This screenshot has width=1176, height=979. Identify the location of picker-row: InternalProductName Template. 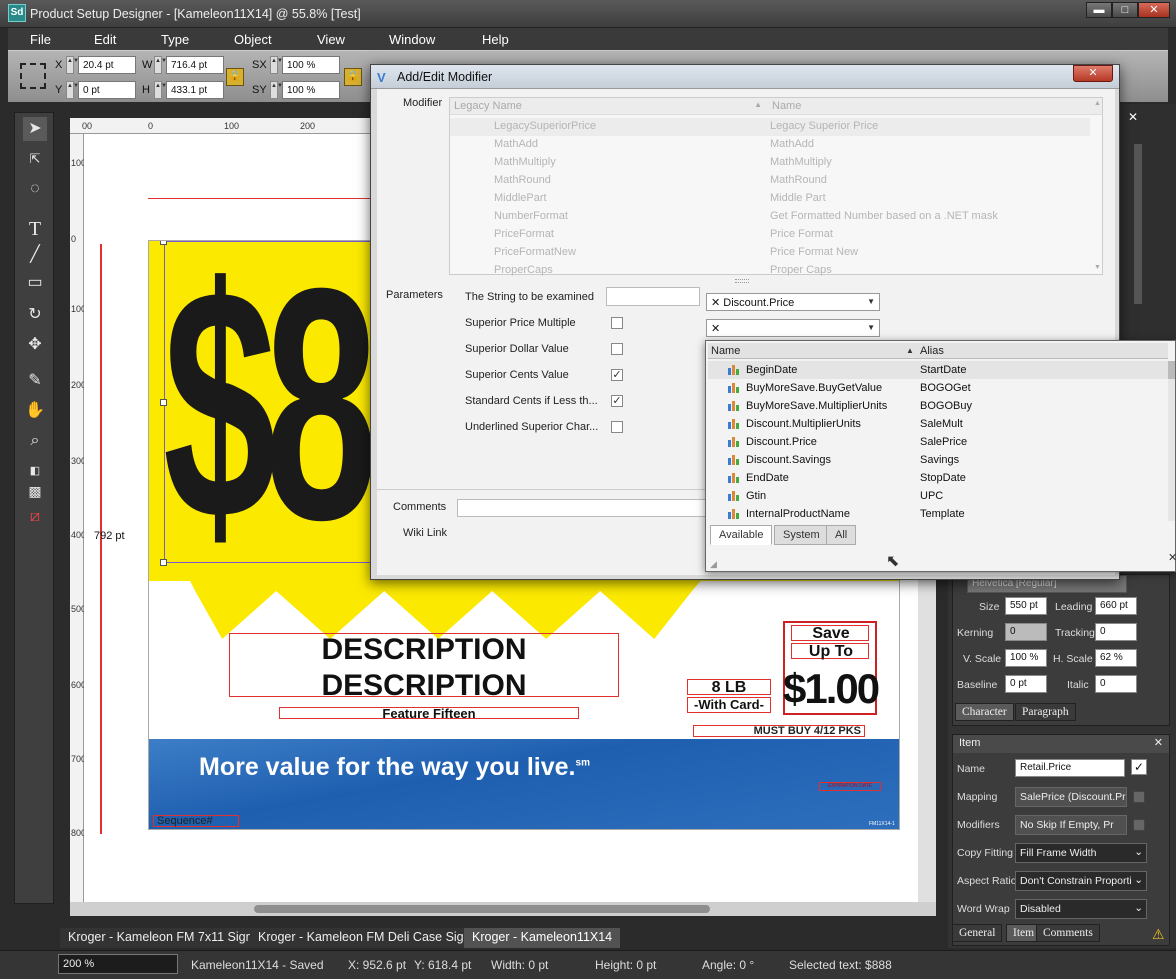
(938, 514).